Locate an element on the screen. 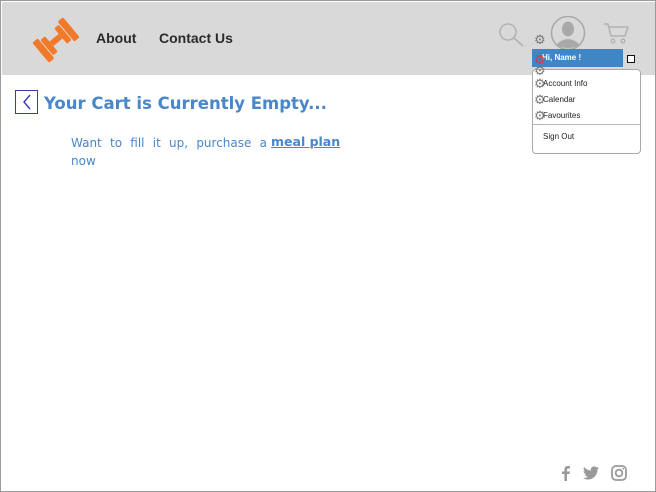 The width and height of the screenshot is (656, 492). nav-about-link: About is located at coordinates (116, 38).